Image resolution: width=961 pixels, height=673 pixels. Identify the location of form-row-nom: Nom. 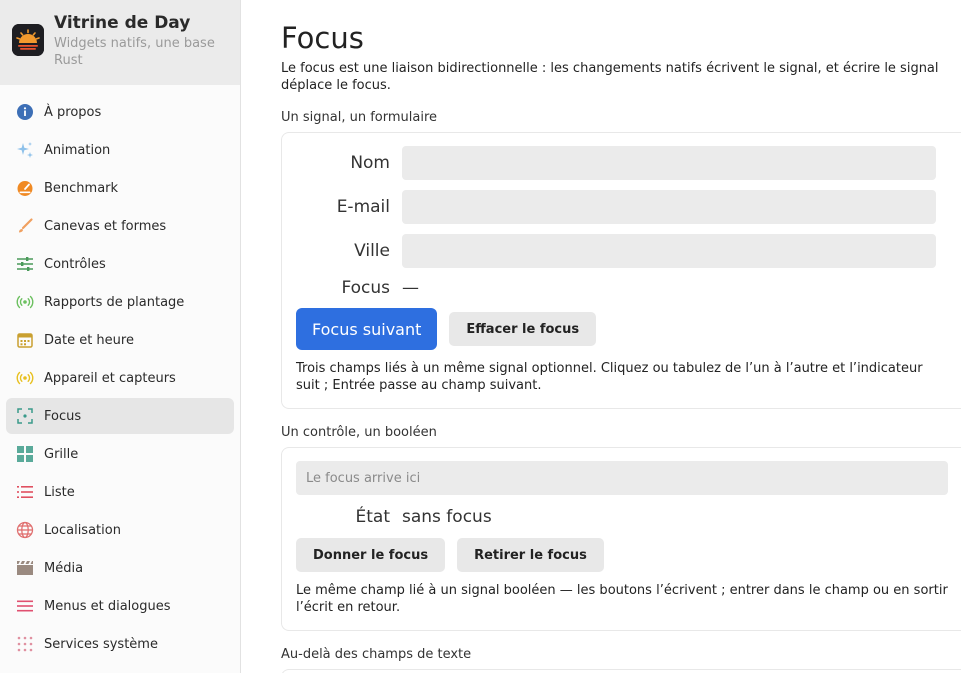
(622, 163).